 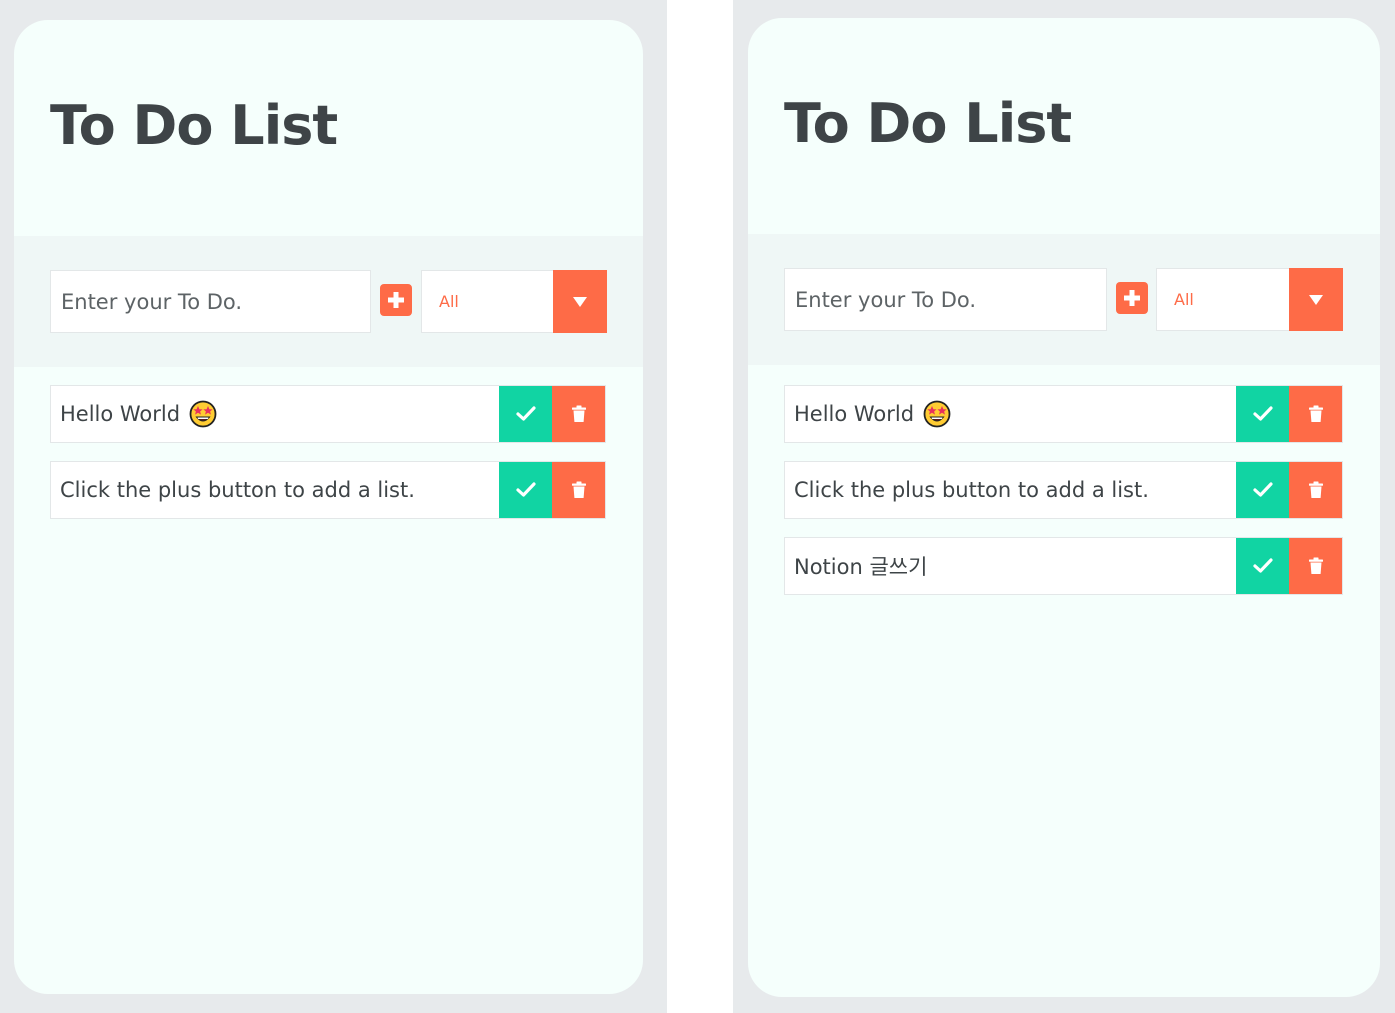 I want to click on todo-item: Notion 글쓰기, so click(x=1063, y=566).